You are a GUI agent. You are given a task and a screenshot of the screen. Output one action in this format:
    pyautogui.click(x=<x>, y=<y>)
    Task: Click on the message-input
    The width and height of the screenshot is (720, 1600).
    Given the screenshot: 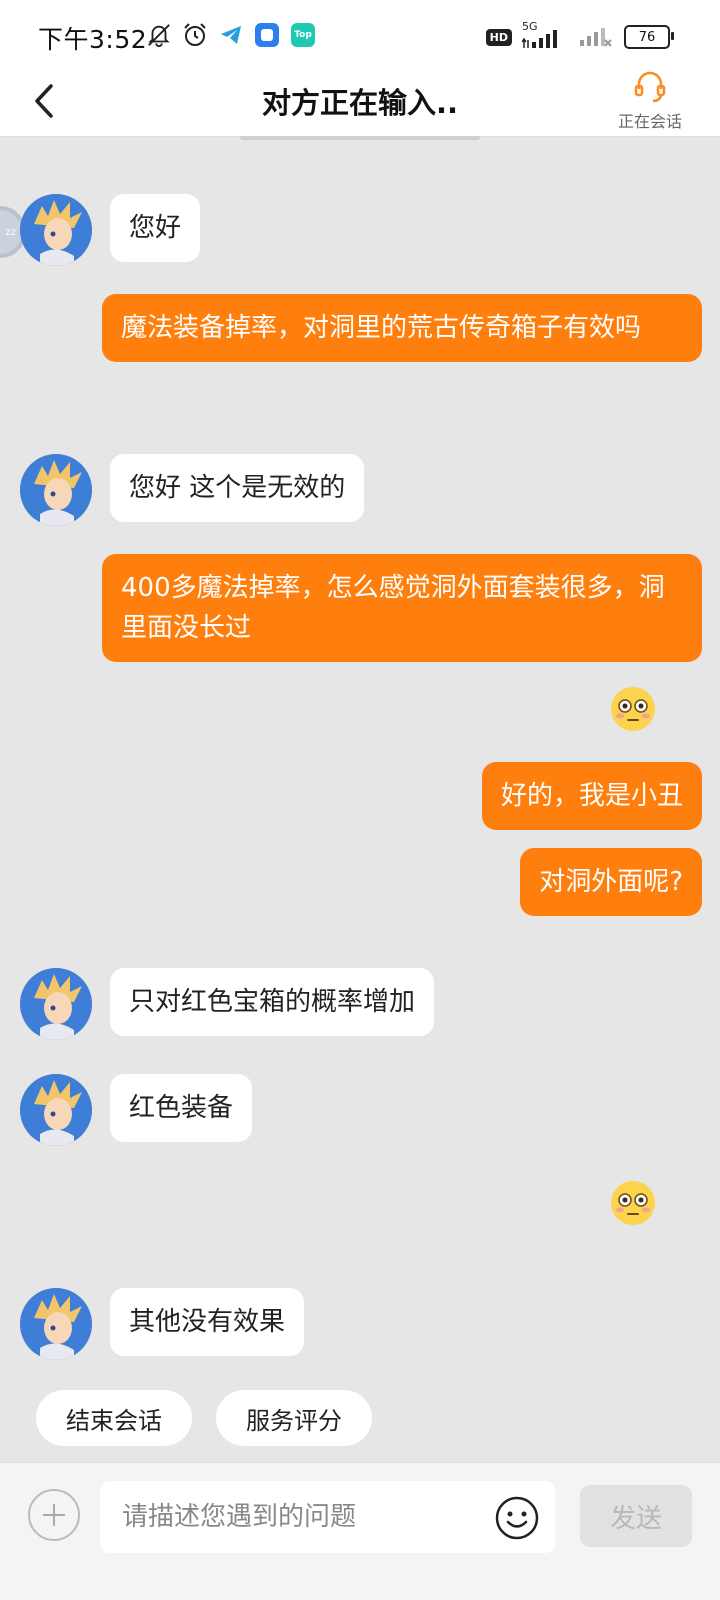 What is the action you would take?
    pyautogui.click(x=327, y=1517)
    